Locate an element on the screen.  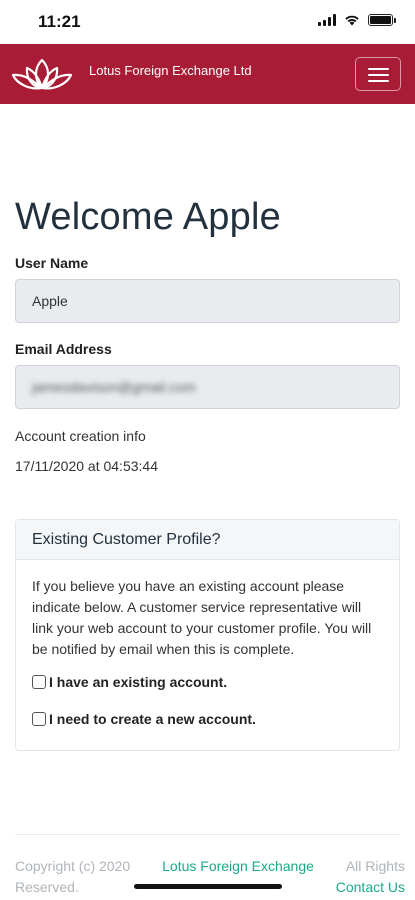
home-indicator is located at coordinates (208, 886).